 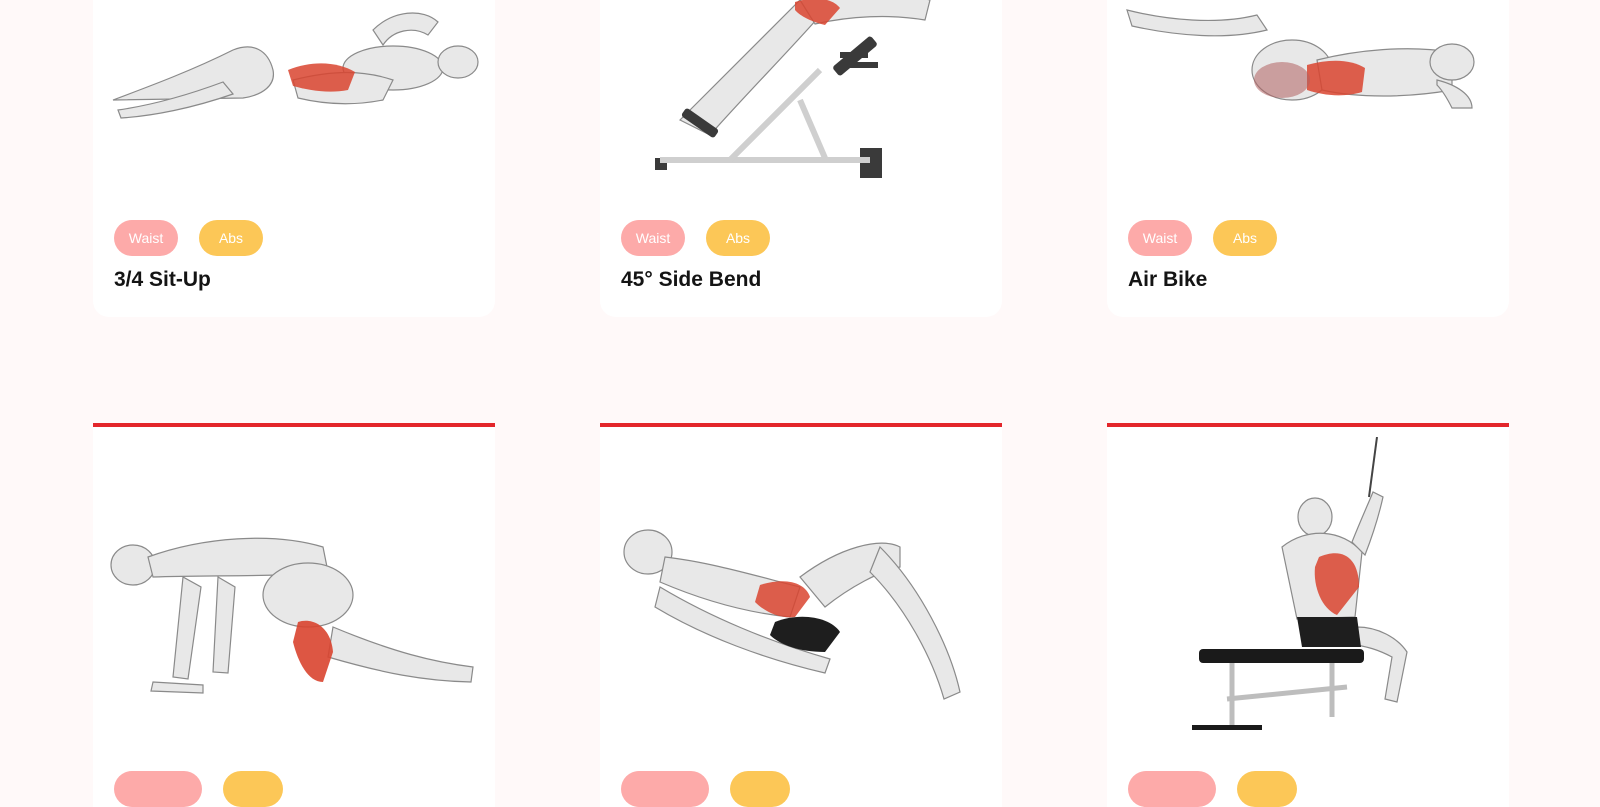 What do you see at coordinates (294, 95) in the screenshot?
I see `situp-figure-image` at bounding box center [294, 95].